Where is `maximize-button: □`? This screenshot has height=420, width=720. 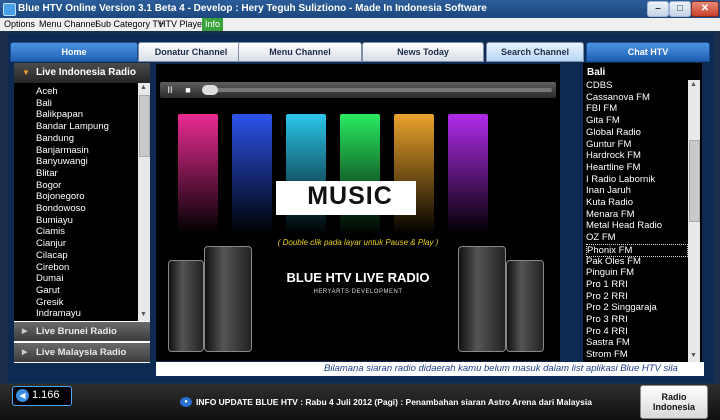
maximize-button: □ is located at coordinates (680, 9).